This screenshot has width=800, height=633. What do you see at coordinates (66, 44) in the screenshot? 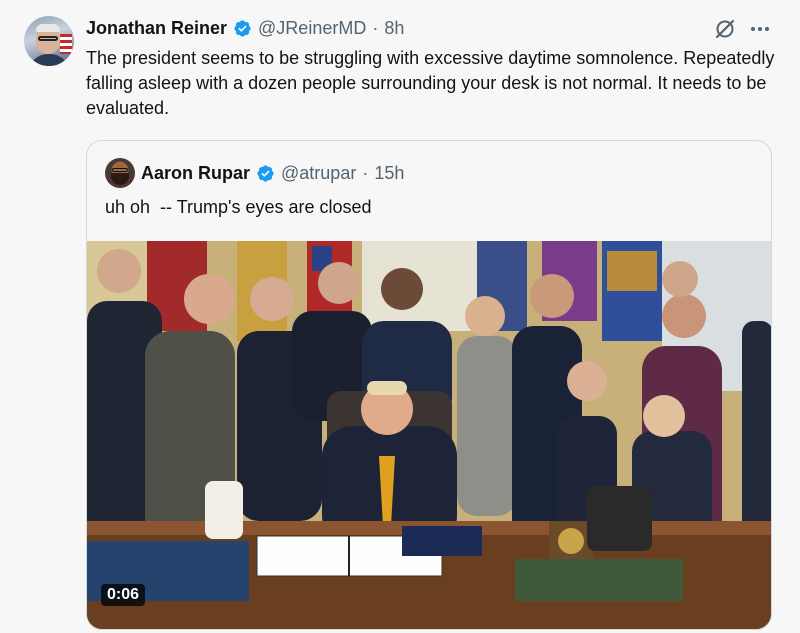
I see `avatar-flag` at bounding box center [66, 44].